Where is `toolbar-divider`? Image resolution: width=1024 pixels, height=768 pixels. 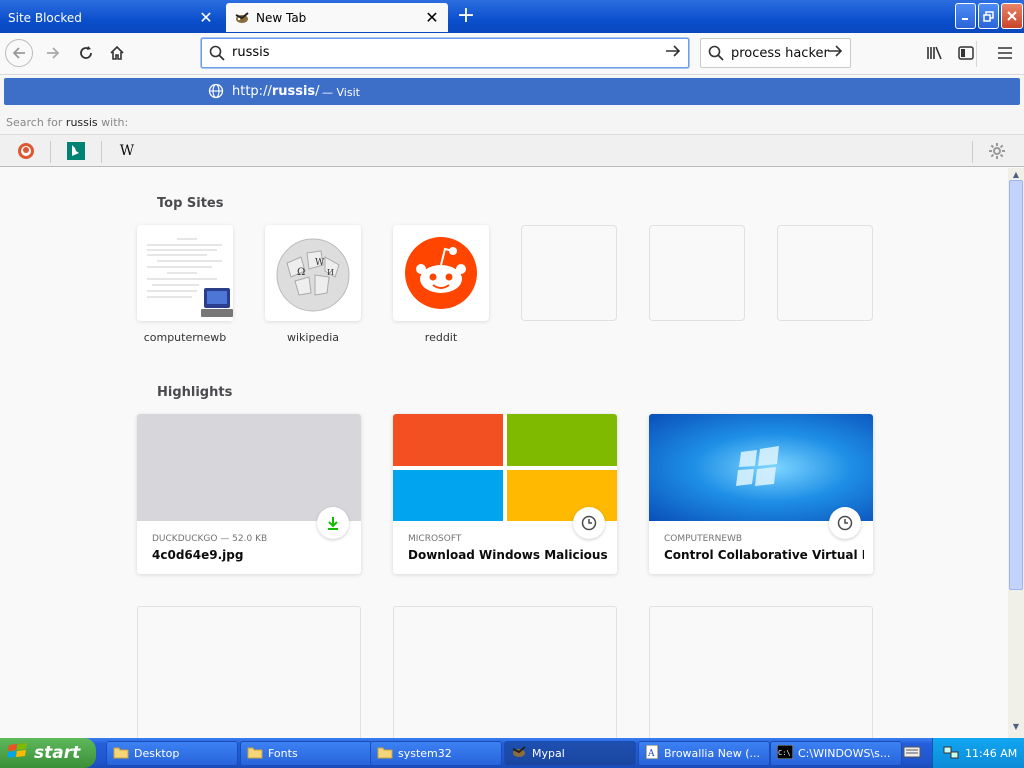 toolbar-divider is located at coordinates (976, 54).